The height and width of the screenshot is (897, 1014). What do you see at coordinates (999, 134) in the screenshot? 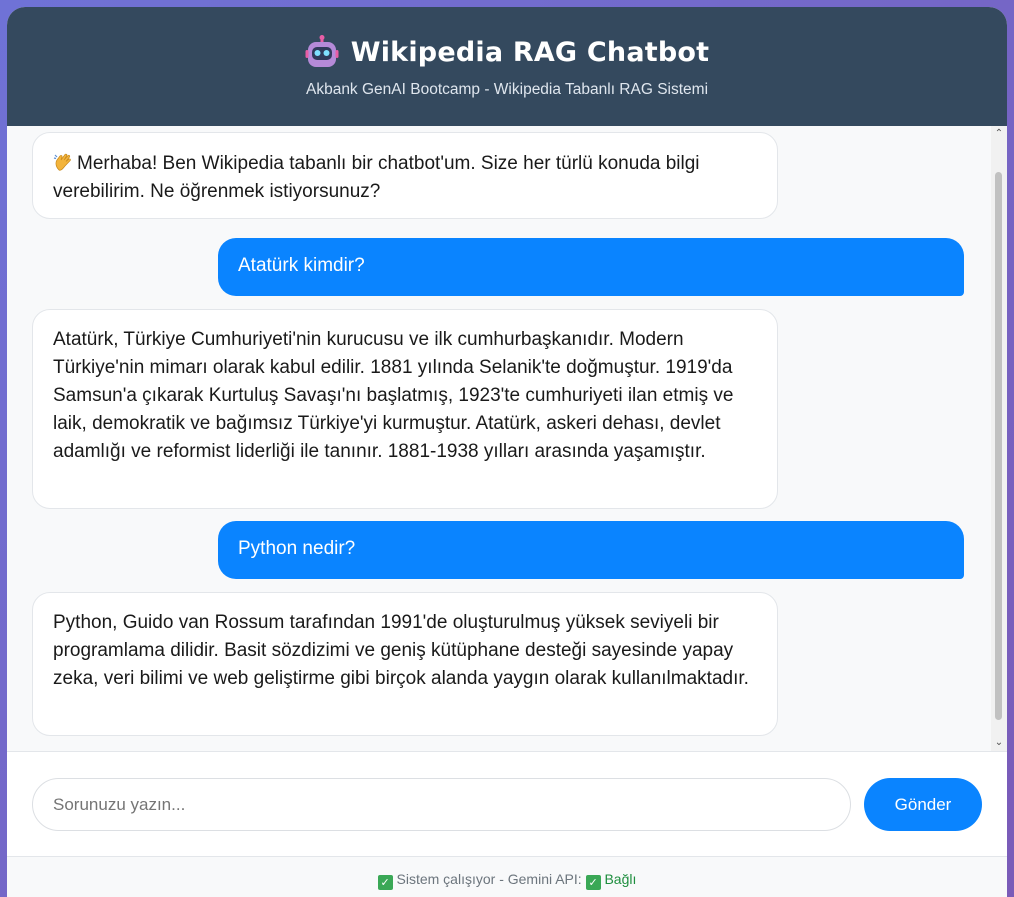
I see `scroll-up-arrow-icon: ⌃` at bounding box center [999, 134].